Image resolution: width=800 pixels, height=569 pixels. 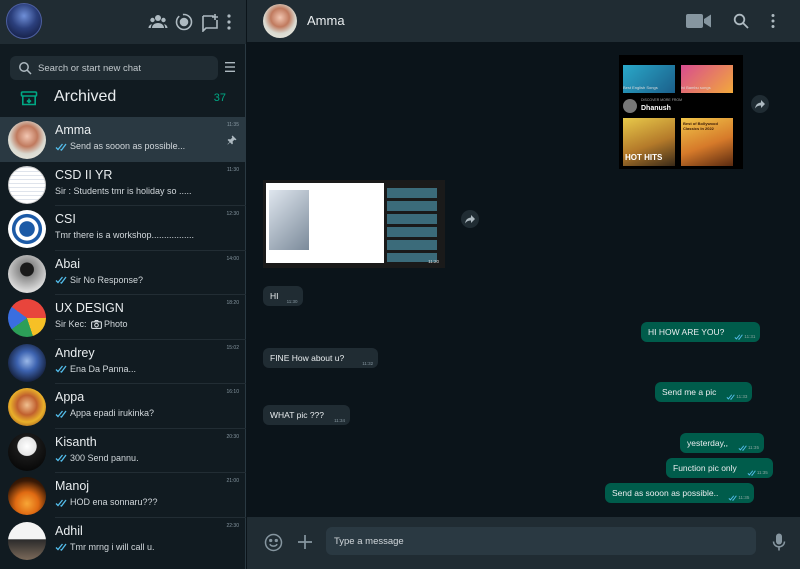 What do you see at coordinates (232, 169) in the screenshot?
I see `chat-time: 11:30` at bounding box center [232, 169].